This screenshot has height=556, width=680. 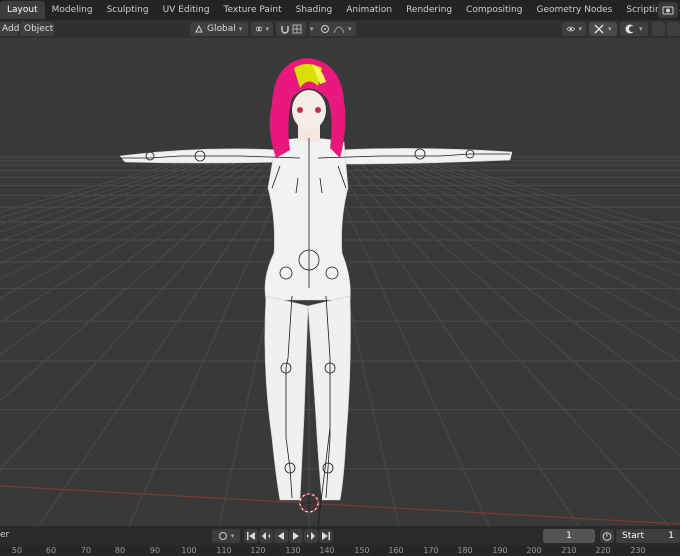 What do you see at coordinates (633, 536) in the screenshot?
I see `start-label: Start` at bounding box center [633, 536].